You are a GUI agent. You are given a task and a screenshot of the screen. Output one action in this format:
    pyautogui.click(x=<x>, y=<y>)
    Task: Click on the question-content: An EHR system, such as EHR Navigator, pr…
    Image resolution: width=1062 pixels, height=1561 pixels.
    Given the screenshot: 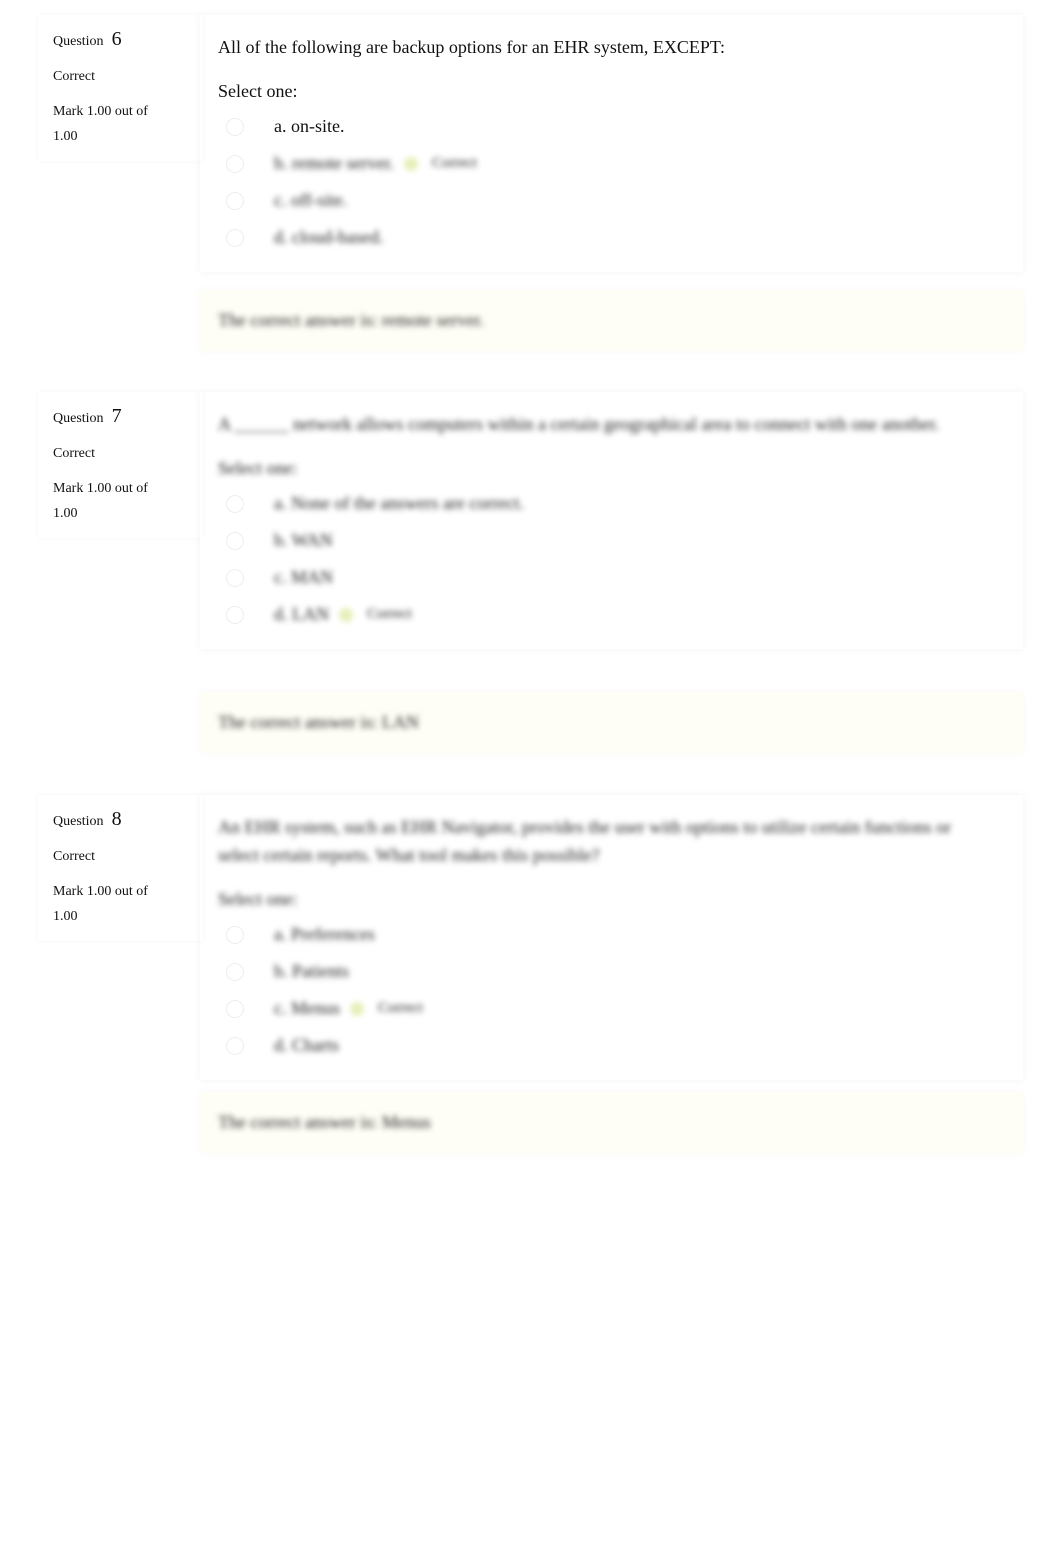 What is the action you would take?
    pyautogui.click(x=611, y=937)
    